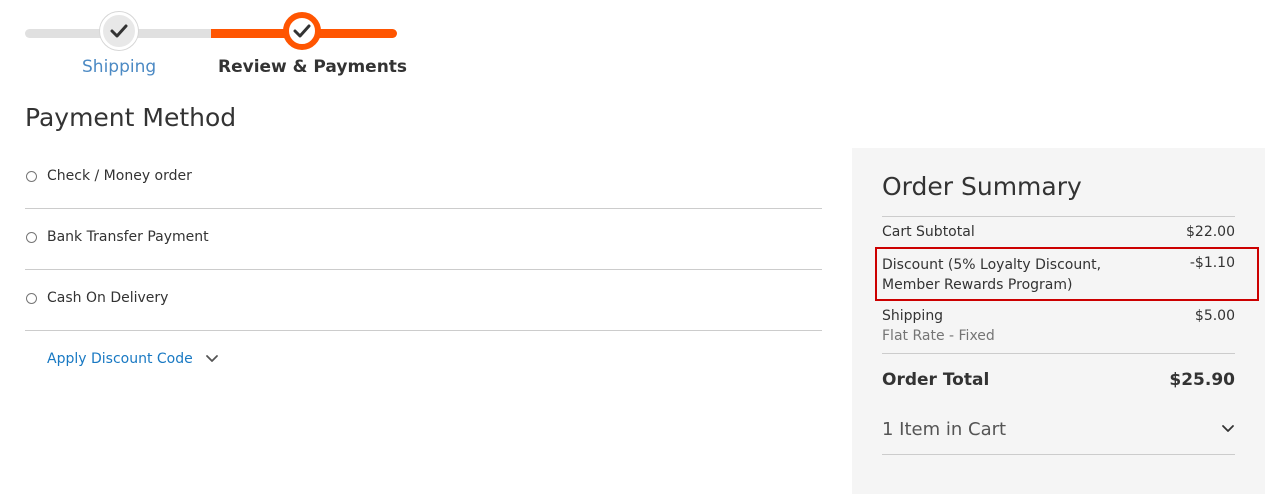 This screenshot has width=1284, height=494. I want to click on cart-subtotal-value: $22.00, so click(1210, 232).